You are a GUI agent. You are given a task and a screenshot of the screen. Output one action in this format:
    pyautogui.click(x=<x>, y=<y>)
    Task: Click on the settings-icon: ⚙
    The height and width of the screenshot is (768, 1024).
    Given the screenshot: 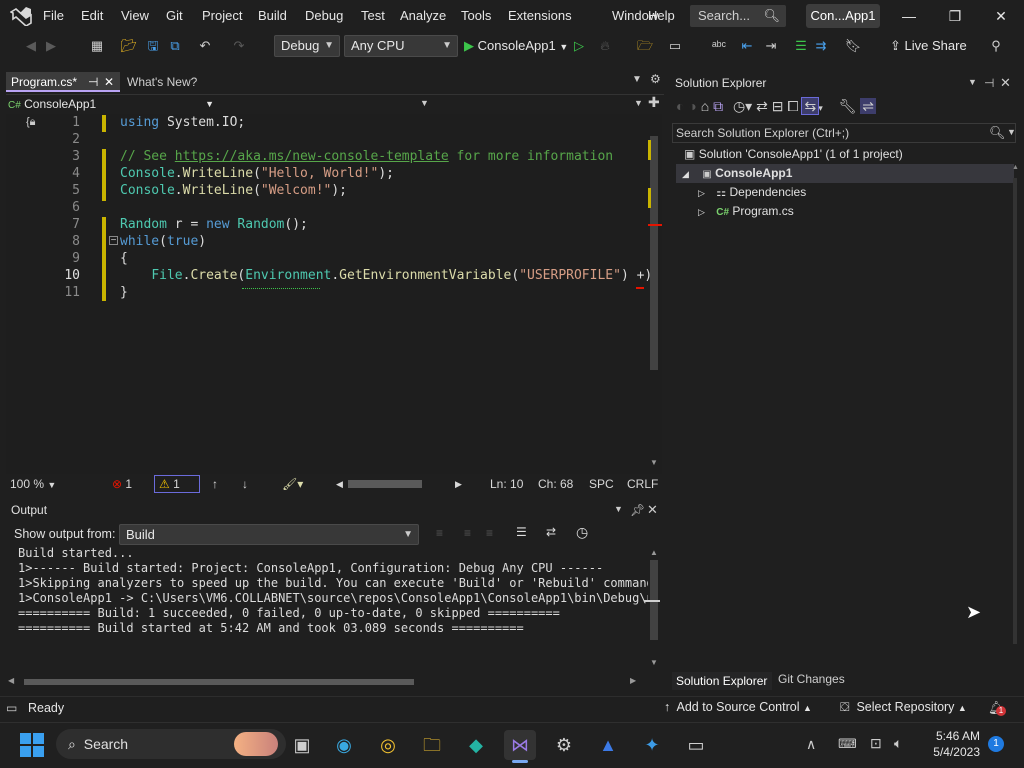 What is the action you would take?
    pyautogui.click(x=564, y=745)
    